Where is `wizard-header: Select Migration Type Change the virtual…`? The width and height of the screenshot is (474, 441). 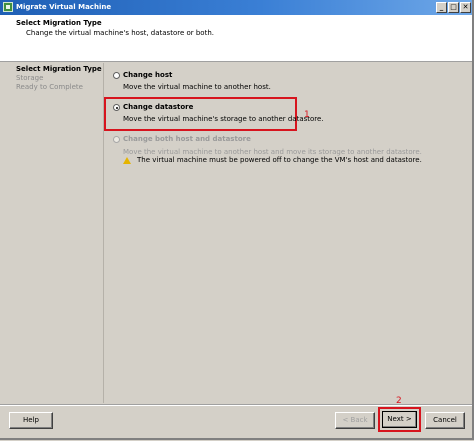 wizard-header: Select Migration Type Change the virtual… is located at coordinates (237, 38).